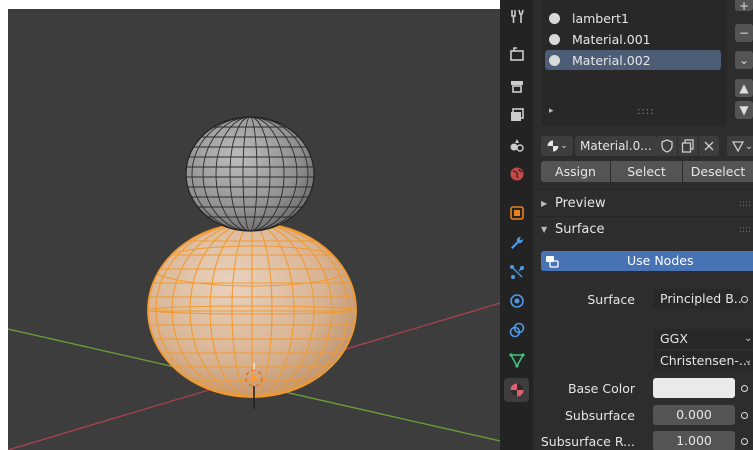  What do you see at coordinates (703, 339) in the screenshot?
I see `distribution-dropdown: GGX` at bounding box center [703, 339].